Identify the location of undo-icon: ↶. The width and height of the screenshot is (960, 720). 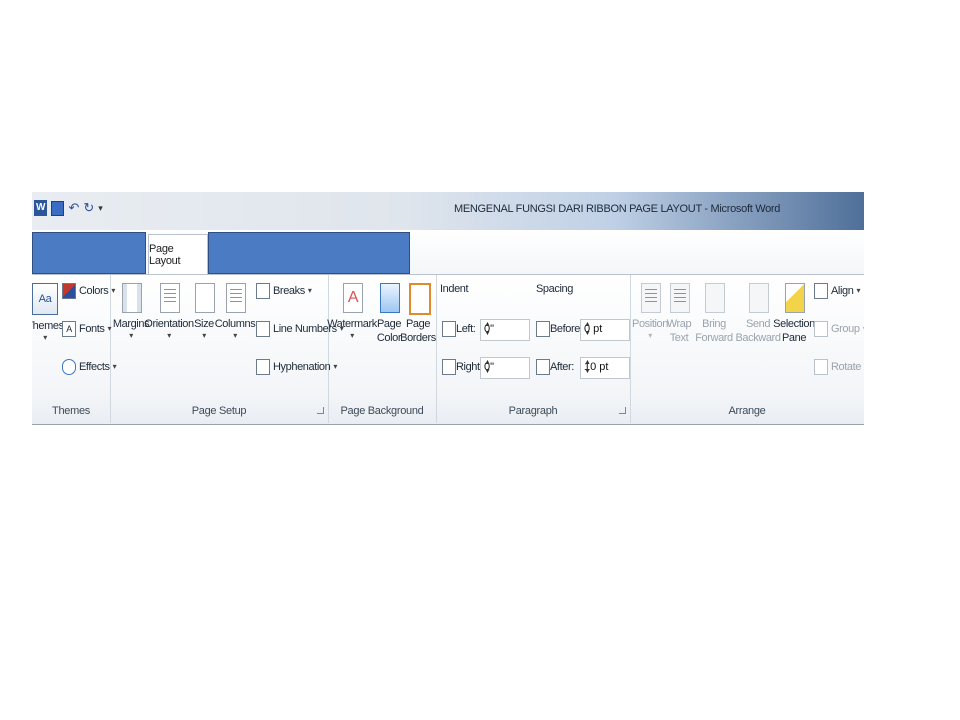
(73, 208).